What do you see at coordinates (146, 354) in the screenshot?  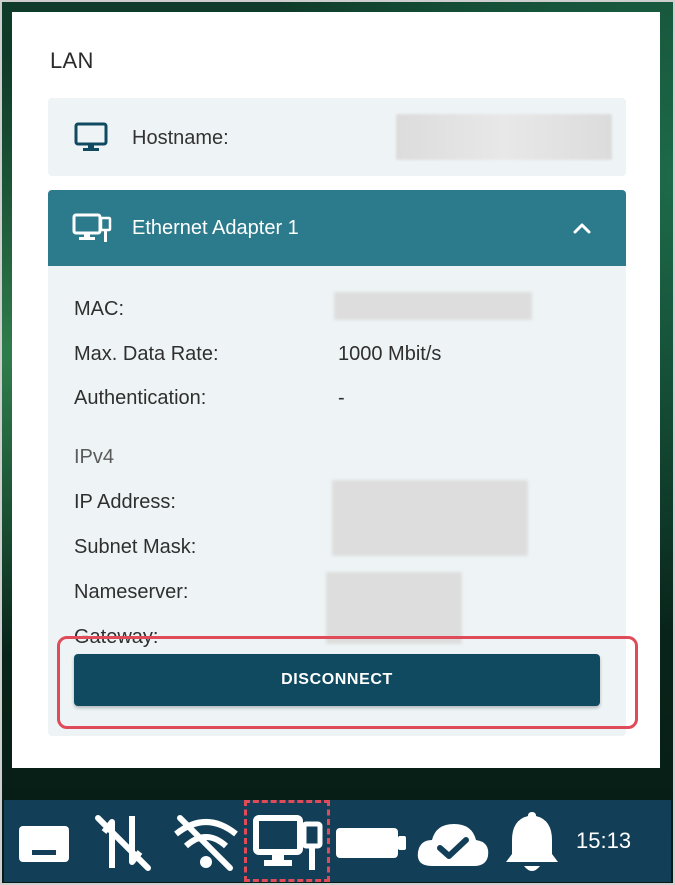 I see `data-rate-label: Max. Data Rate:` at bounding box center [146, 354].